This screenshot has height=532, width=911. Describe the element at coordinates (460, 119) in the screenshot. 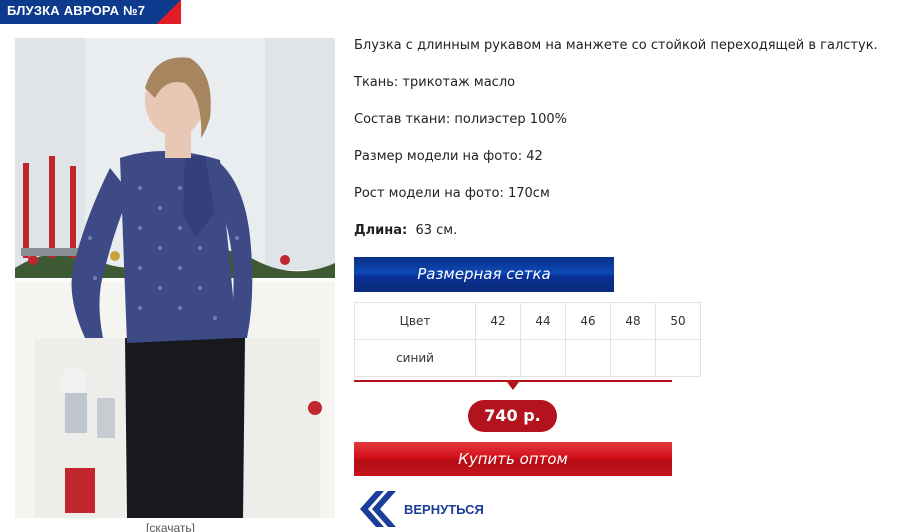

I see `product-composition: Состав ткани: полиэстер 100%` at that location.